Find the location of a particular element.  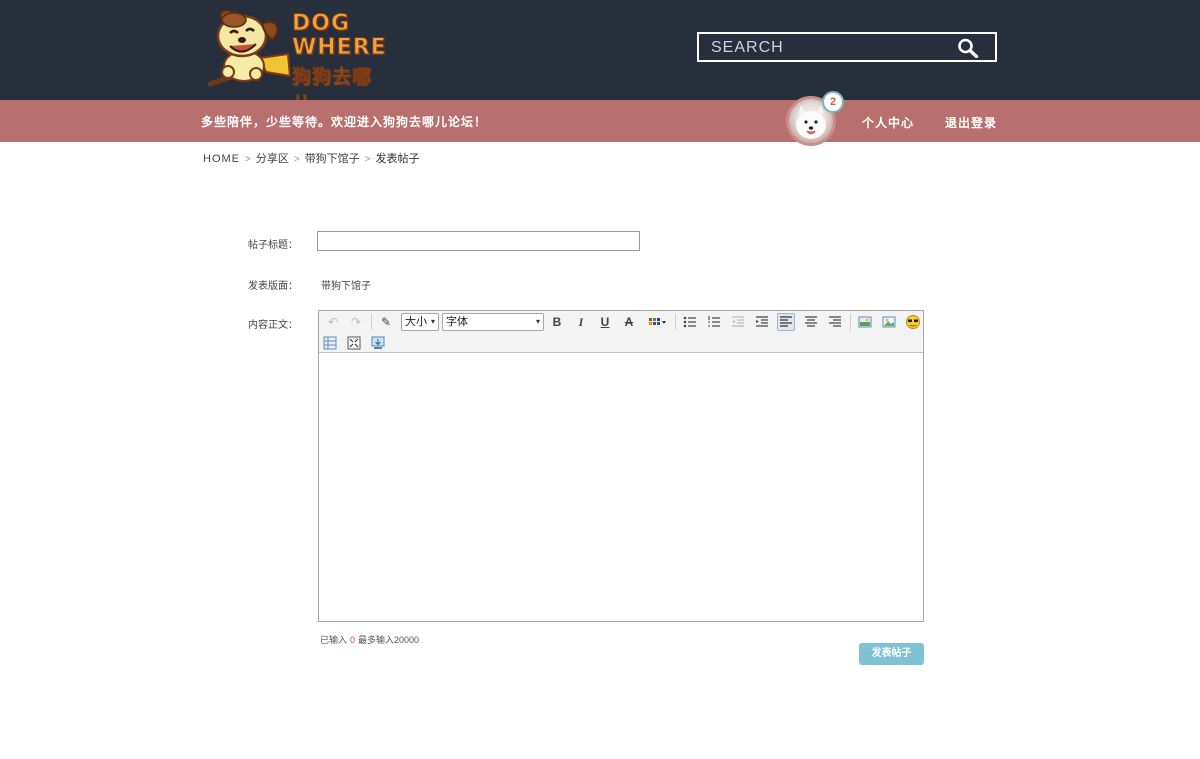

unordered-list-icon is located at coordinates (690, 322).